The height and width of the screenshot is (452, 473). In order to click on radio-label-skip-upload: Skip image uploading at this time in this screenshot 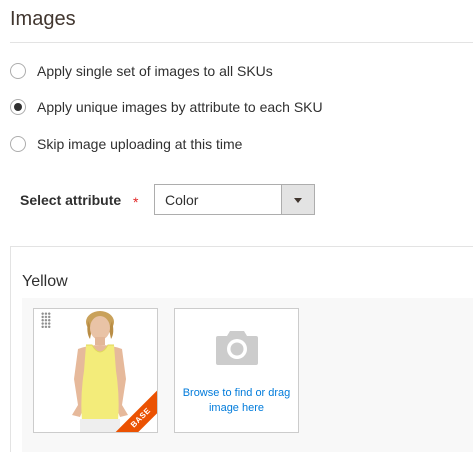, I will do `click(140, 144)`.